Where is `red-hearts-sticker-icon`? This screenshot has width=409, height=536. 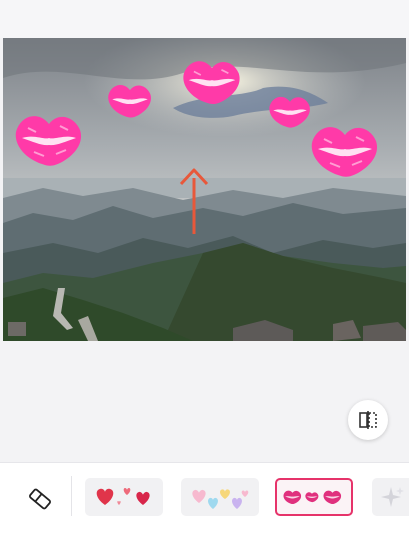 red-hearts-sticker-icon is located at coordinates (123, 496).